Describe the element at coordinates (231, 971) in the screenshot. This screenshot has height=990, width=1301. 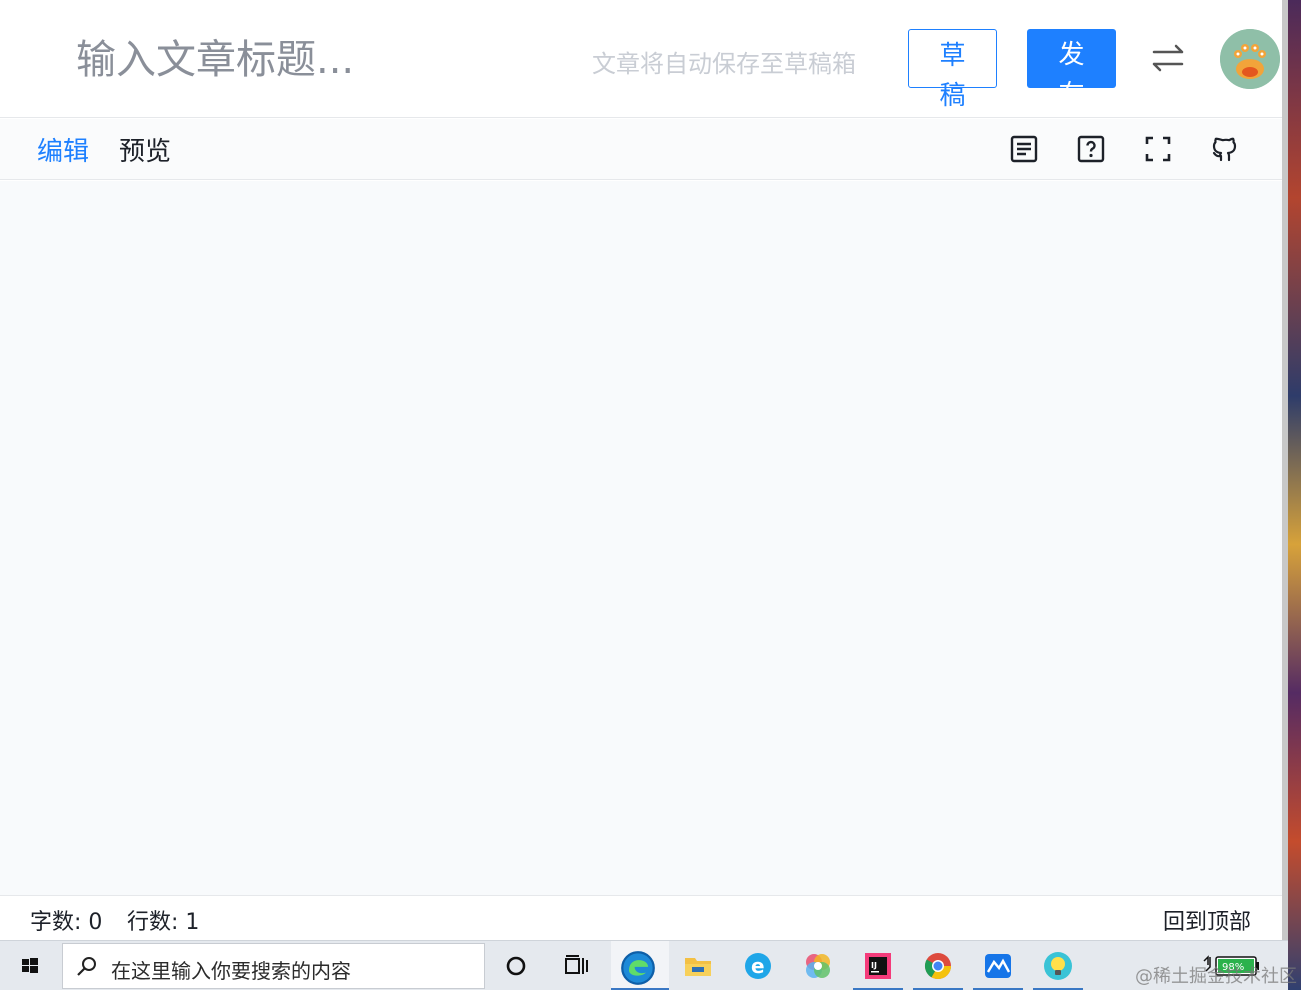
I see `search-placeholder: 在这里输入你要搜索的内容` at that location.